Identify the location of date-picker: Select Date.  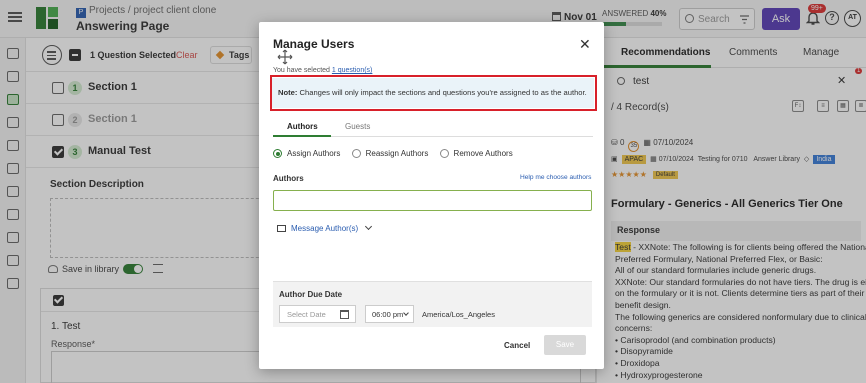
(317, 314).